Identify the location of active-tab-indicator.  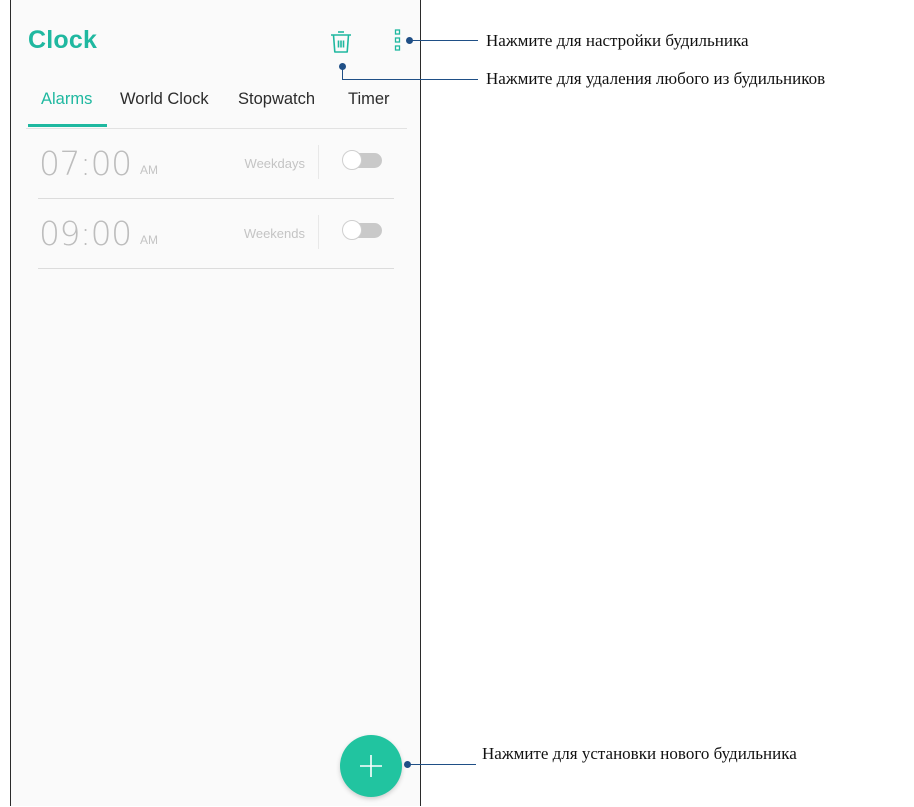
(67, 125).